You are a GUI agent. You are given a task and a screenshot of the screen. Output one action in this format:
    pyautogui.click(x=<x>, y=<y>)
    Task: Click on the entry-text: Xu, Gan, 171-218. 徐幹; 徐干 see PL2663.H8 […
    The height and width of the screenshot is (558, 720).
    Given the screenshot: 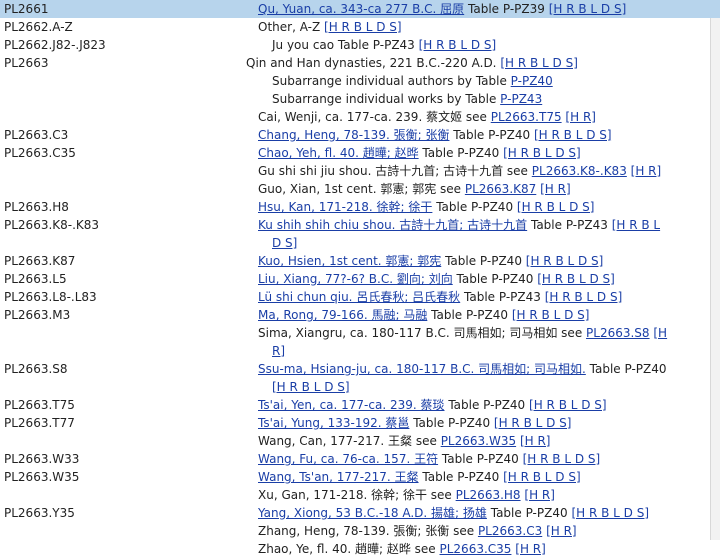 What is the action you would take?
    pyautogui.click(x=406, y=495)
    